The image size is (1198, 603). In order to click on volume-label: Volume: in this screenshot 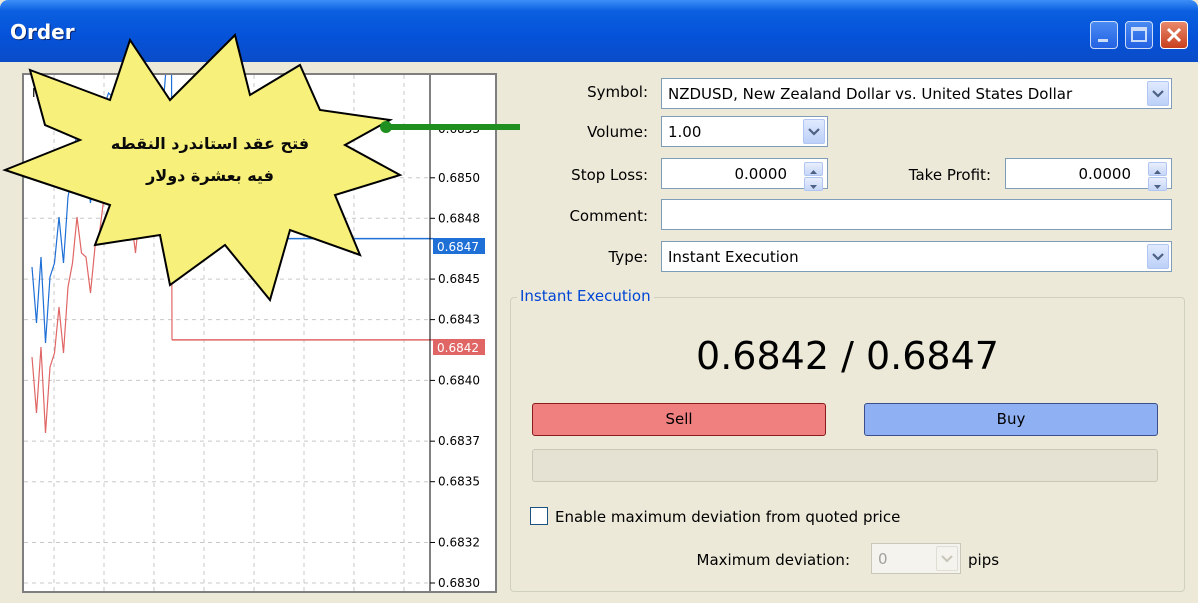, I will do `click(617, 132)`.